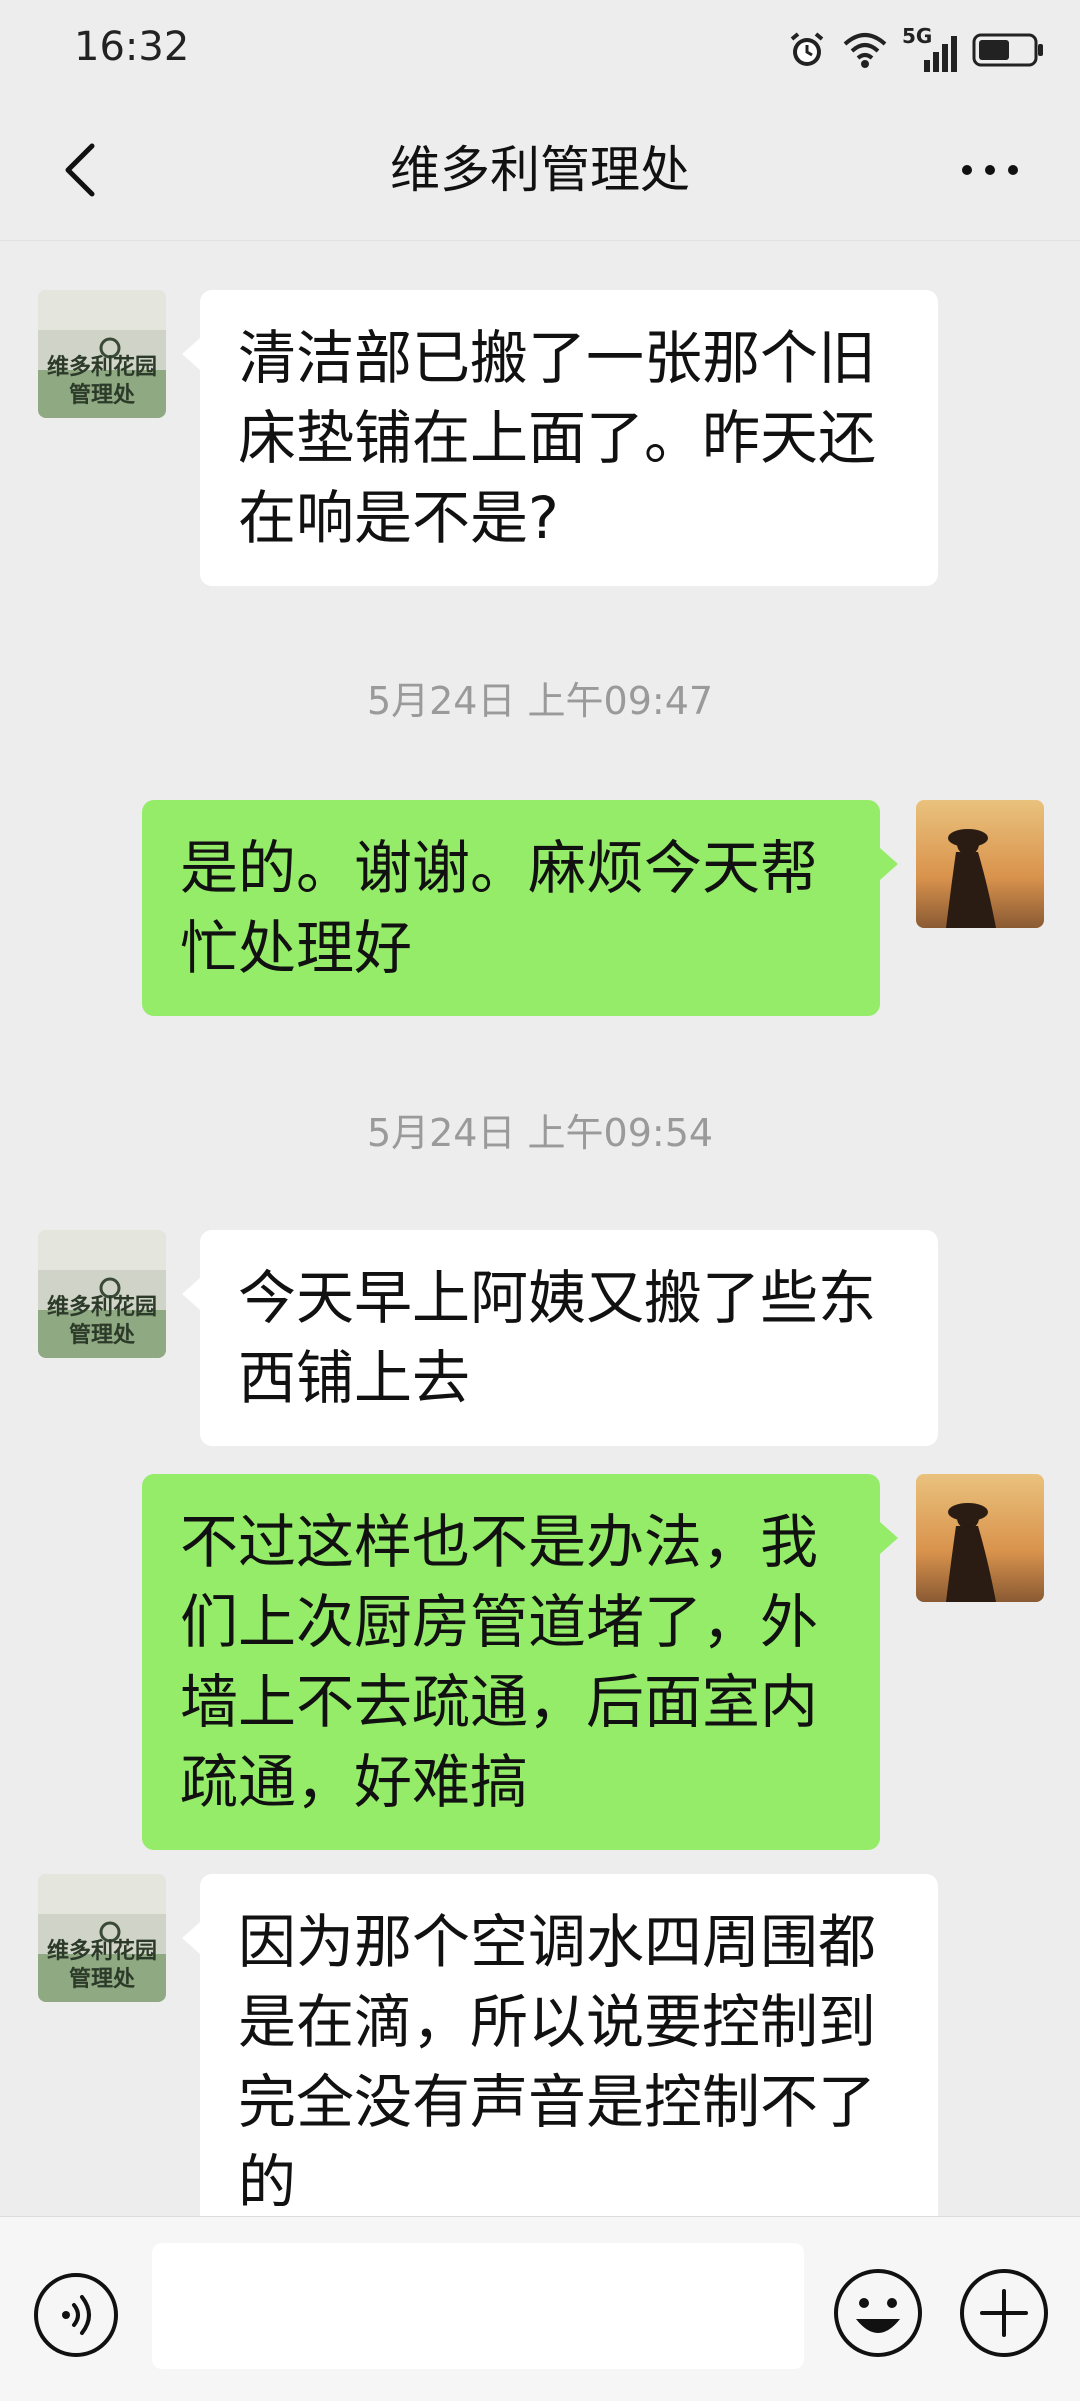 The width and height of the screenshot is (1080, 2401). I want to click on plus-icon, so click(1004, 2313).